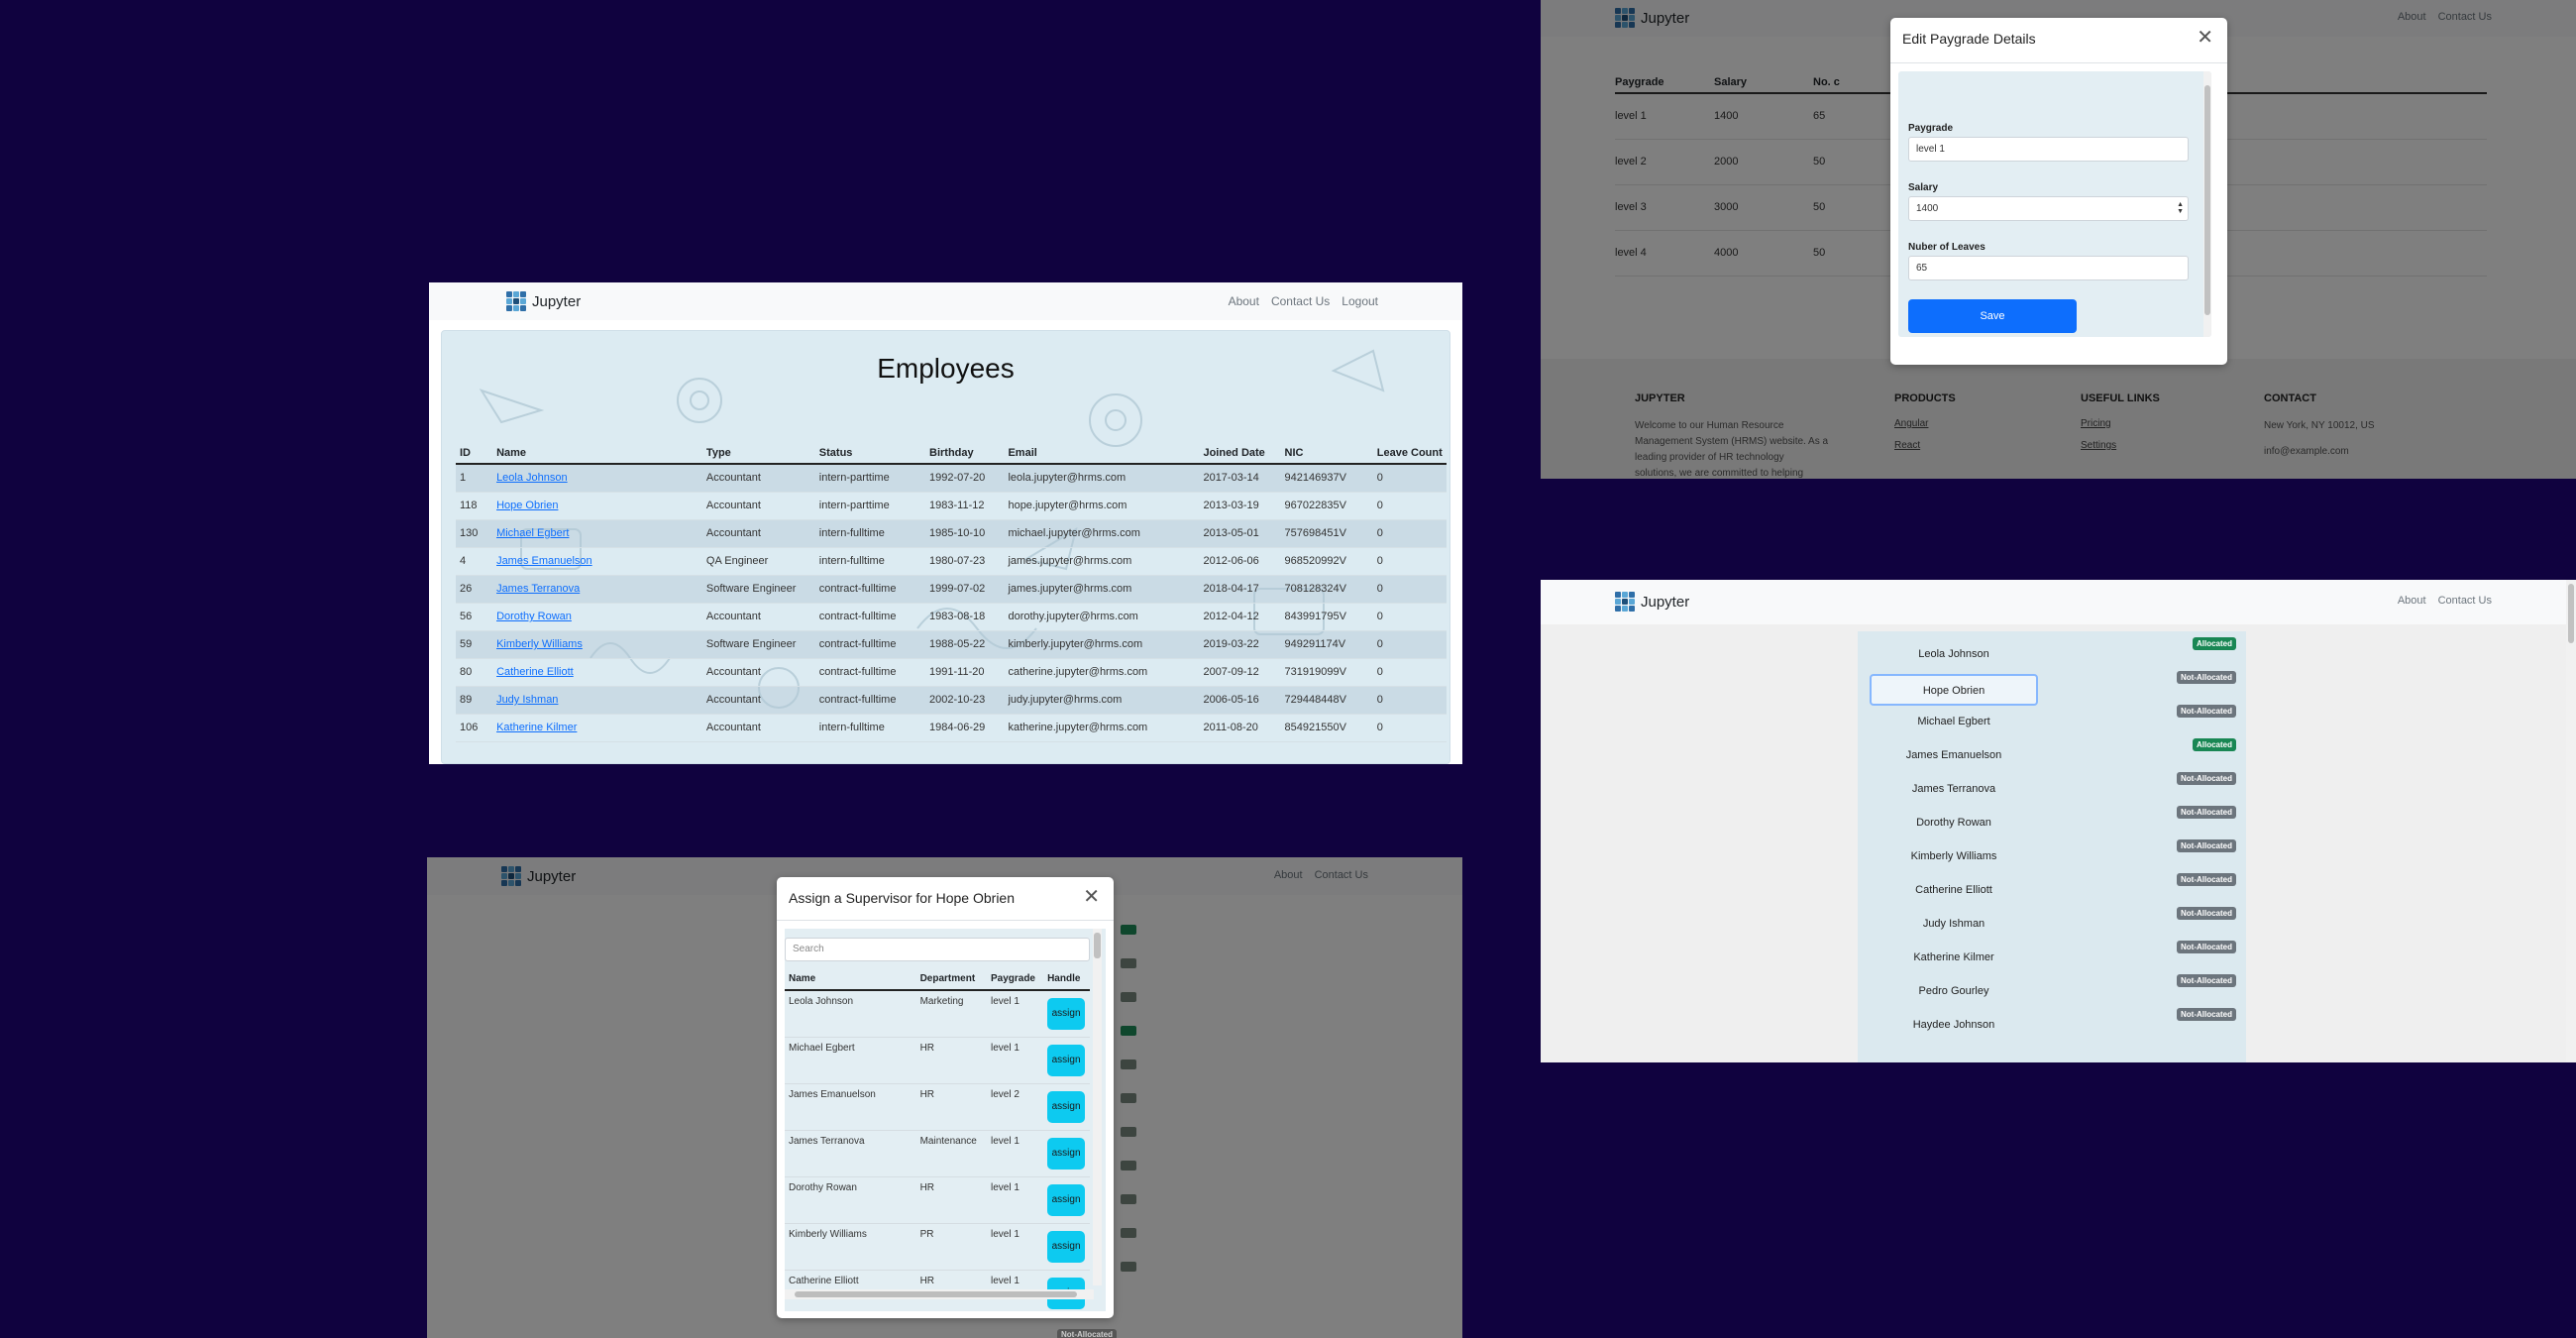  I want to click on employee-link: Leola Johnson, so click(532, 478).